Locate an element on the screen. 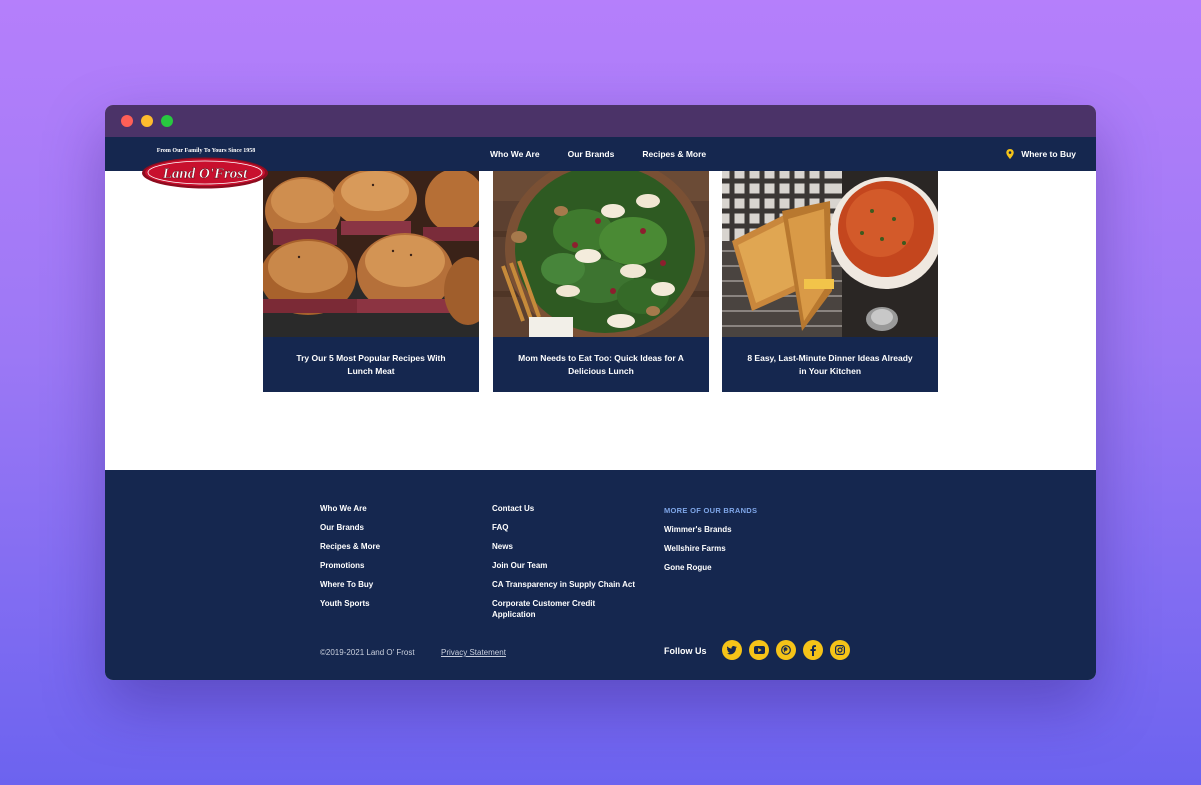  pinterest-link is located at coordinates (786, 650).